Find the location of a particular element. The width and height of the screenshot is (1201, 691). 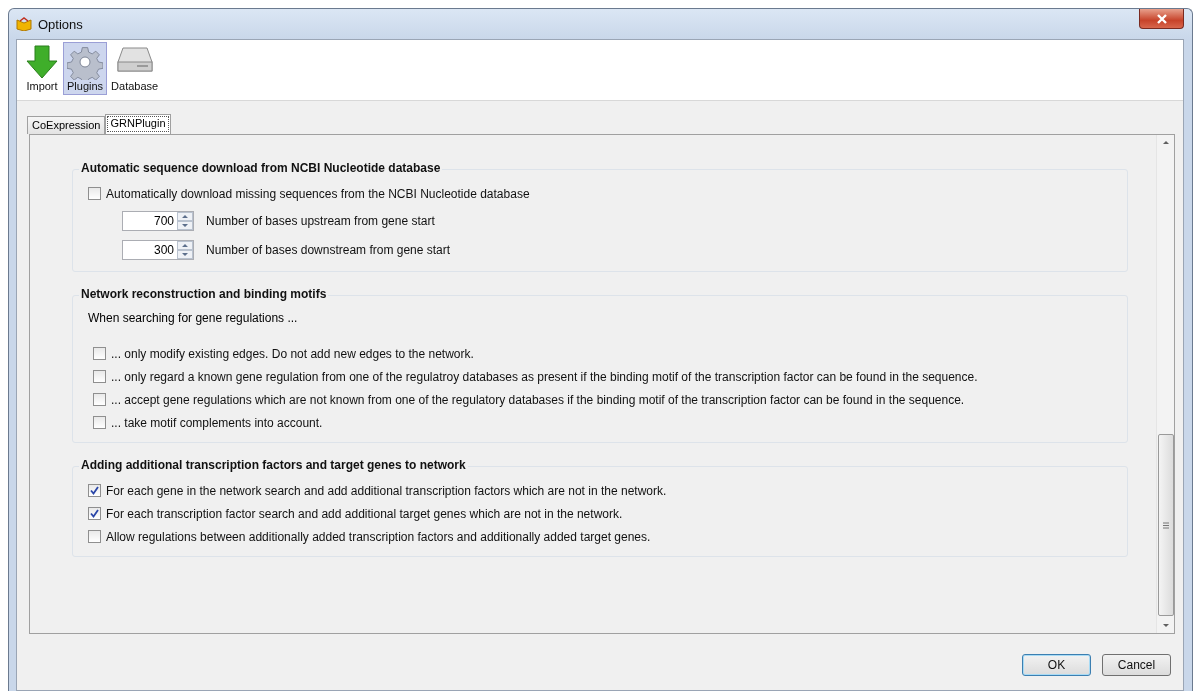

checkbox-label: For each gene in the network search and add additional transcription factors which are not in the network. is located at coordinates (386, 490).